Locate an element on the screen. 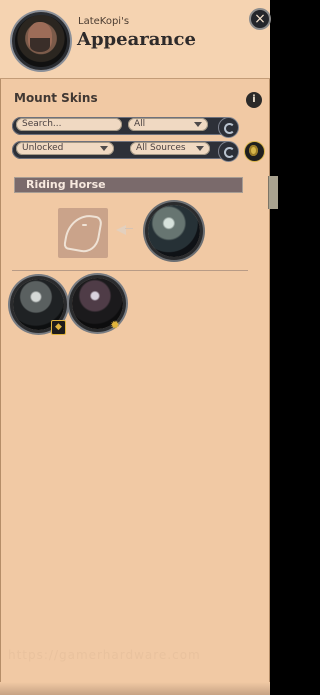 This screenshot has width=320, height=695. watermark-text: https://gamerhardware.com is located at coordinates (104, 655).